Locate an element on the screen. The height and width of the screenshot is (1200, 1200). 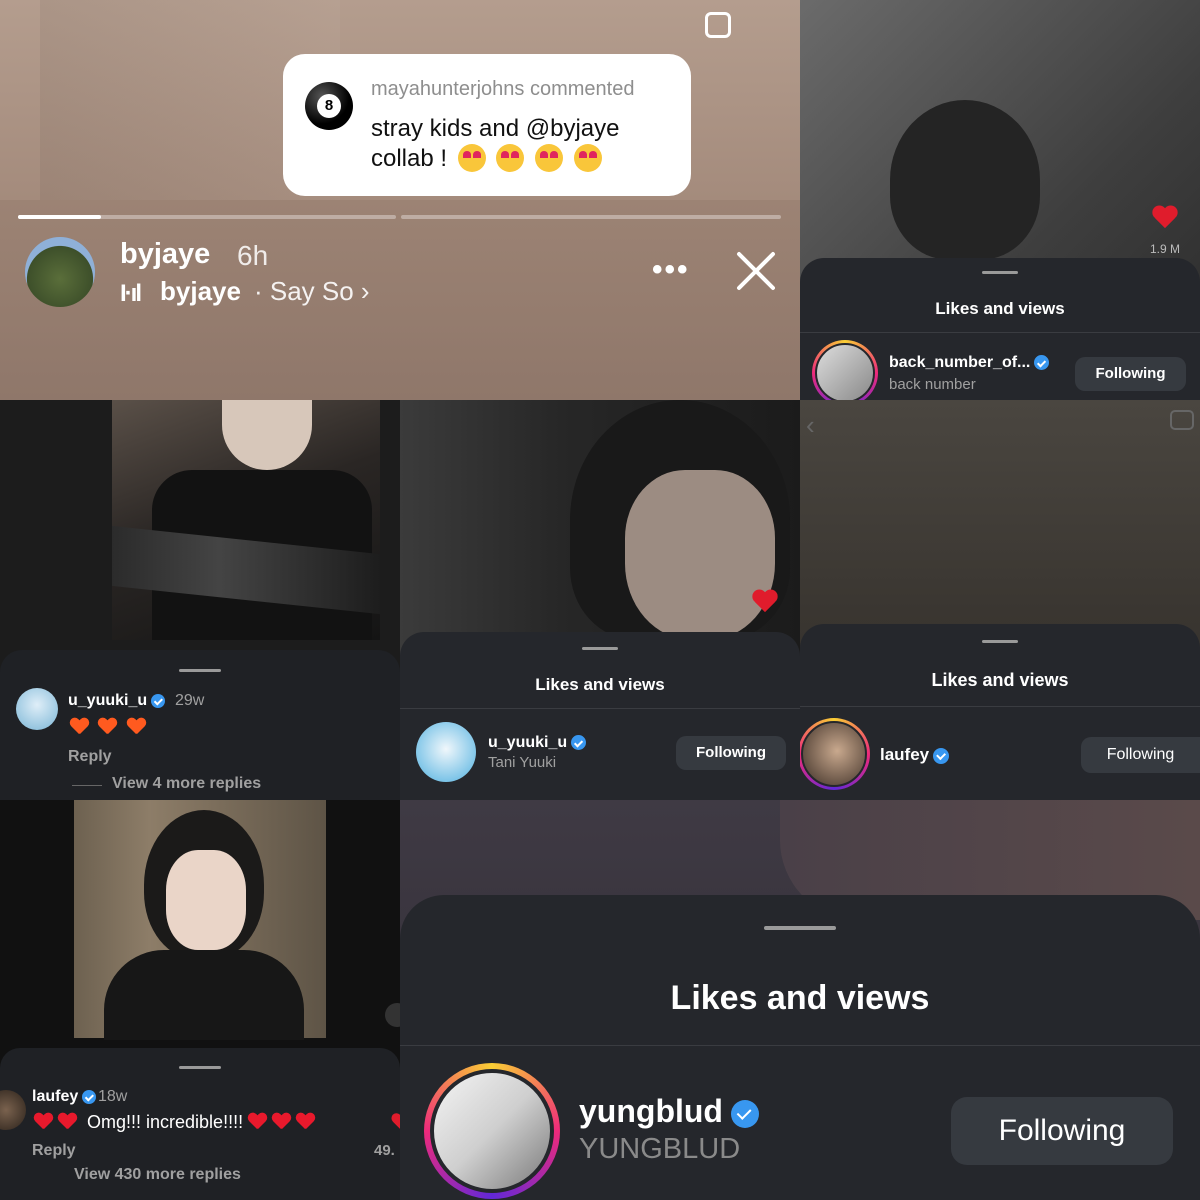
likes-views-sheet: Likes and views laufey Following is located at coordinates (1000, 712).